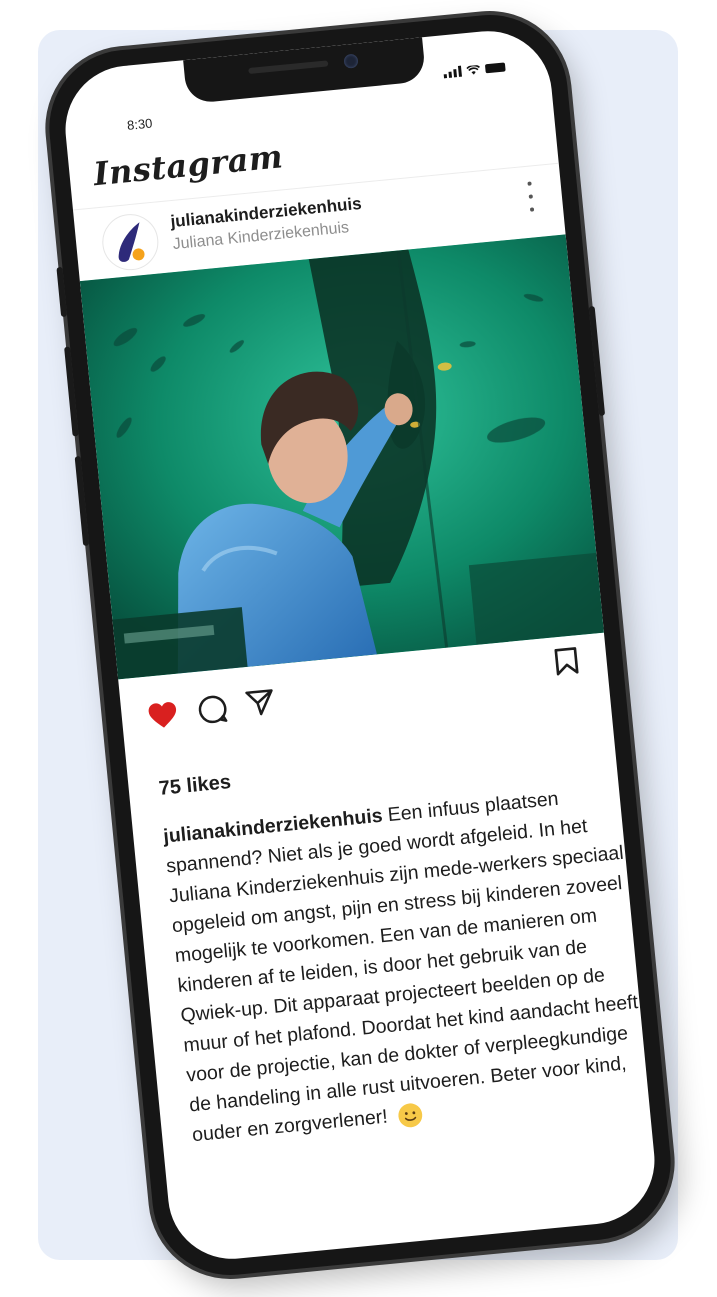 The image size is (717, 1297). What do you see at coordinates (495, 68) in the screenshot?
I see `battery-icon` at bounding box center [495, 68].